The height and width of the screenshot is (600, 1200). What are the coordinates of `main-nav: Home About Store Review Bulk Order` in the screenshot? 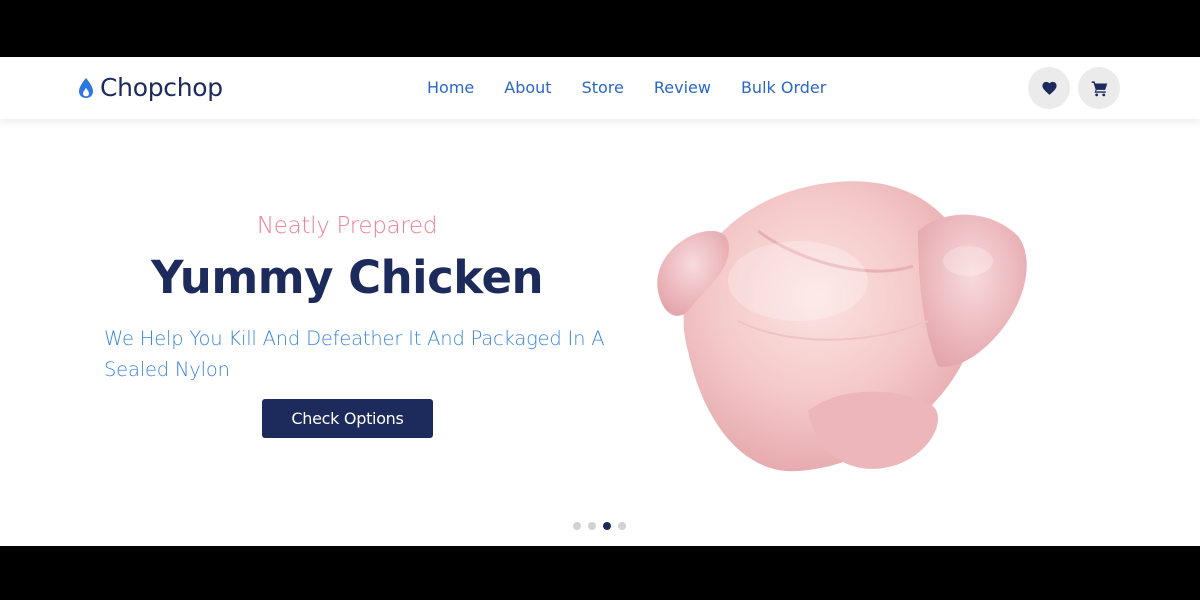 It's located at (626, 88).